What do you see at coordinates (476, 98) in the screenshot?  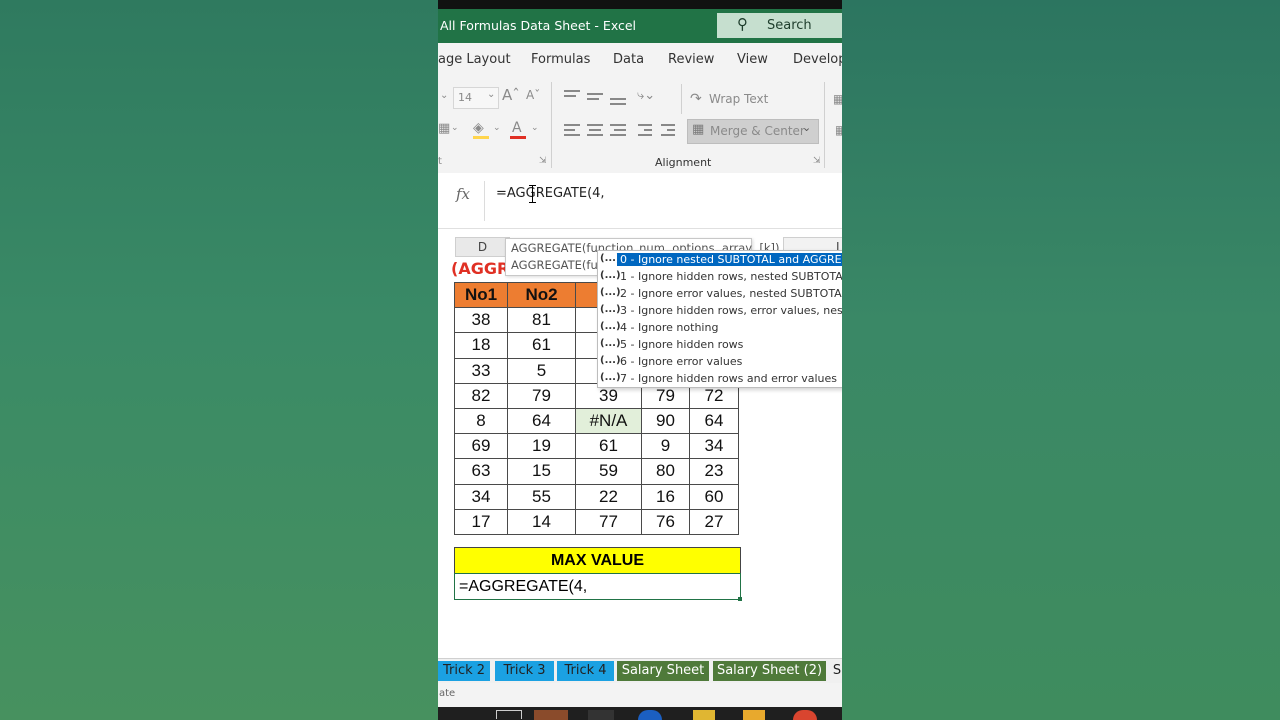 I see `font-size-box: 14 ⌄` at bounding box center [476, 98].